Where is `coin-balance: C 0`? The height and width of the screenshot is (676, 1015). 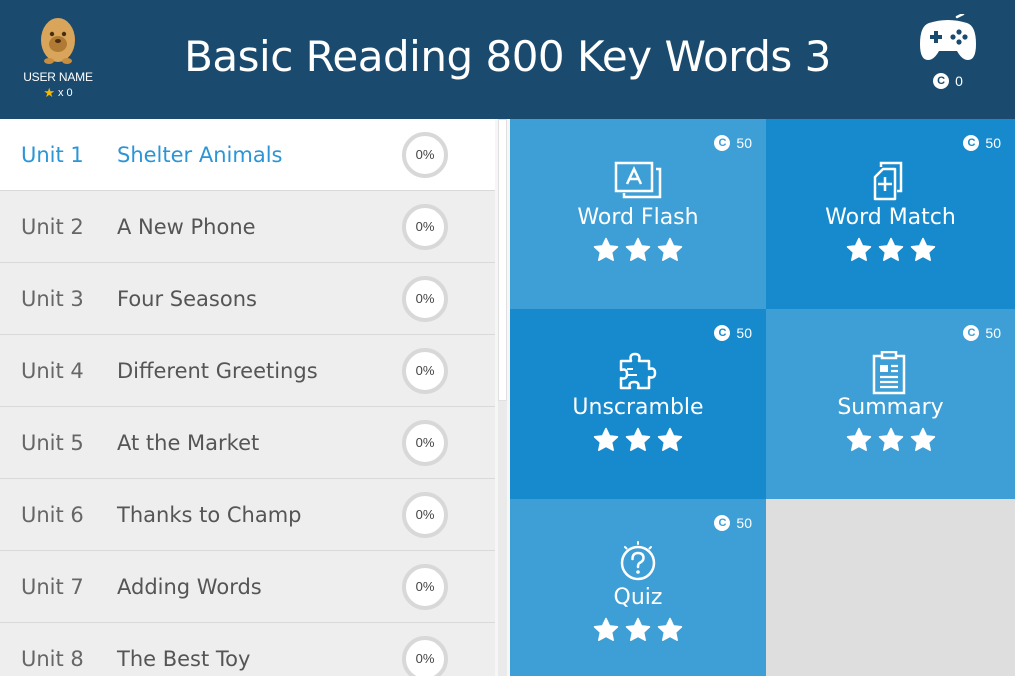 coin-balance: C 0 is located at coordinates (948, 81).